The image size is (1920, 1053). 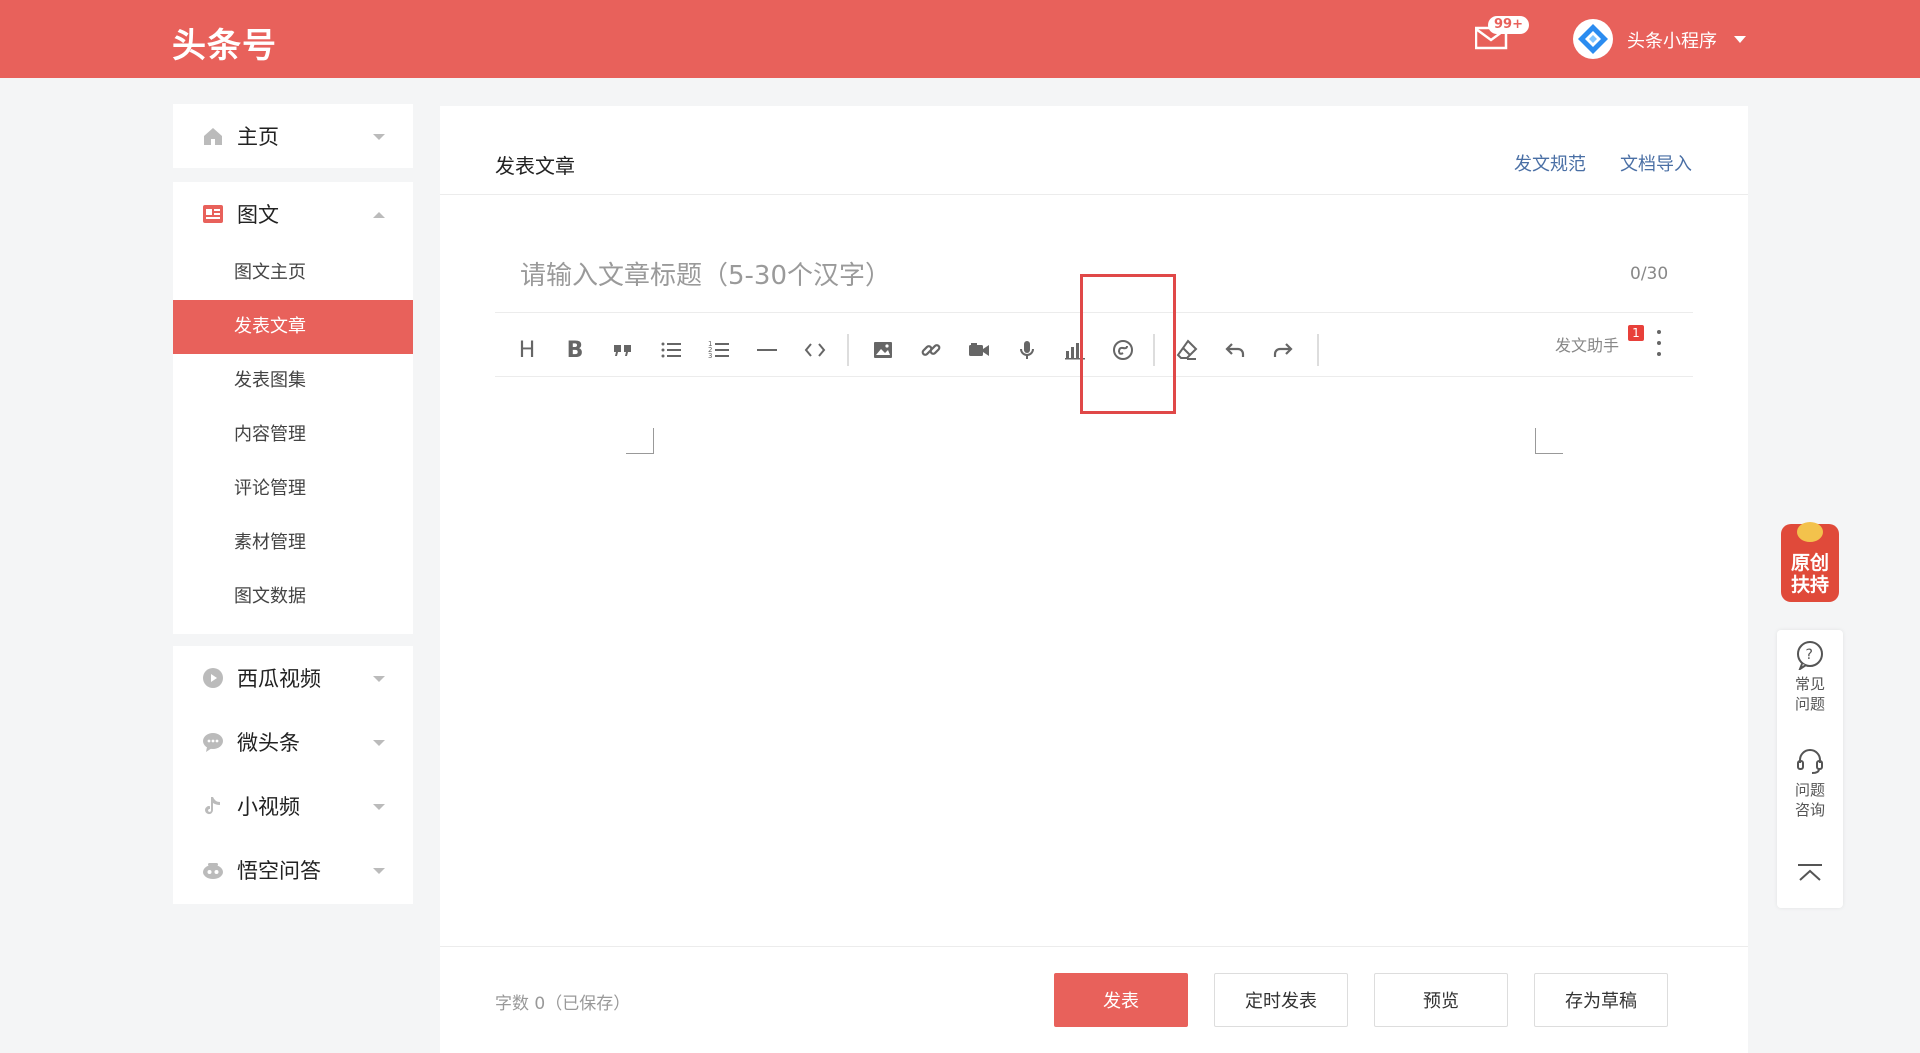 What do you see at coordinates (1809, 585) in the screenshot?
I see `promo-line: 扶持` at bounding box center [1809, 585].